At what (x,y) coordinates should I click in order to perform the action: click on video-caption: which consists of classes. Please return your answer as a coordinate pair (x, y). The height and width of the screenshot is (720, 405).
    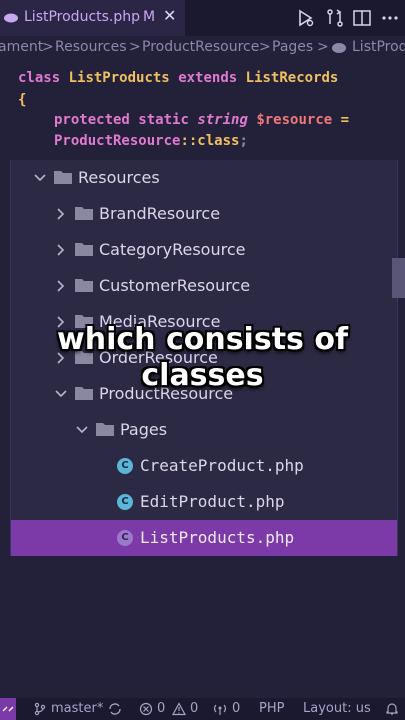
    Looking at the image, I should click on (202, 358).